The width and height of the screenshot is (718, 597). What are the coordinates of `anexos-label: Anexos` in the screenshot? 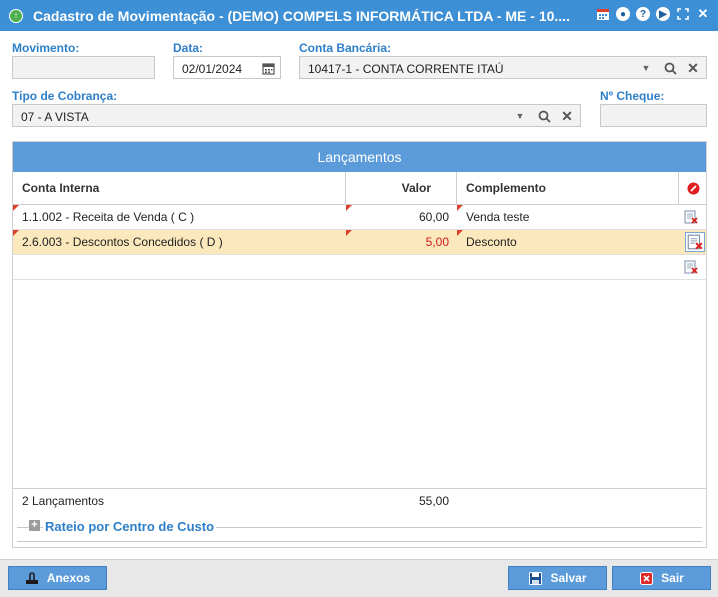 It's located at (68, 578).